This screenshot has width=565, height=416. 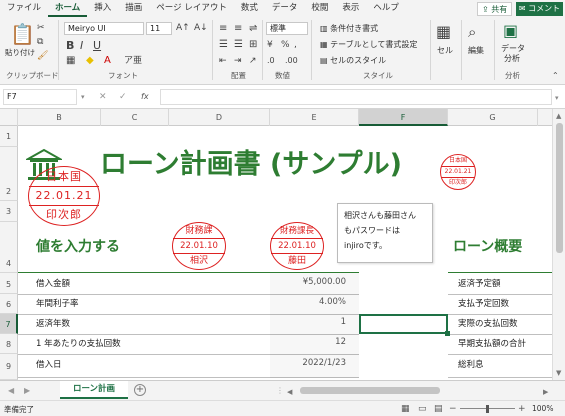 What do you see at coordinates (183, 28) in the screenshot?
I see `font-grow-icon: A↑` at bounding box center [183, 28].